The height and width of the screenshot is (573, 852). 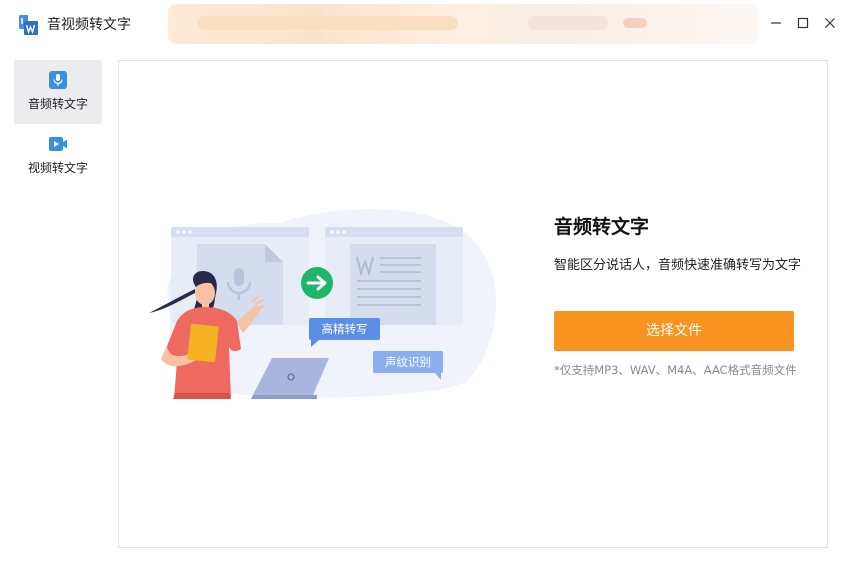 What do you see at coordinates (602, 227) in the screenshot?
I see `feature-title: 音频转文字` at bounding box center [602, 227].